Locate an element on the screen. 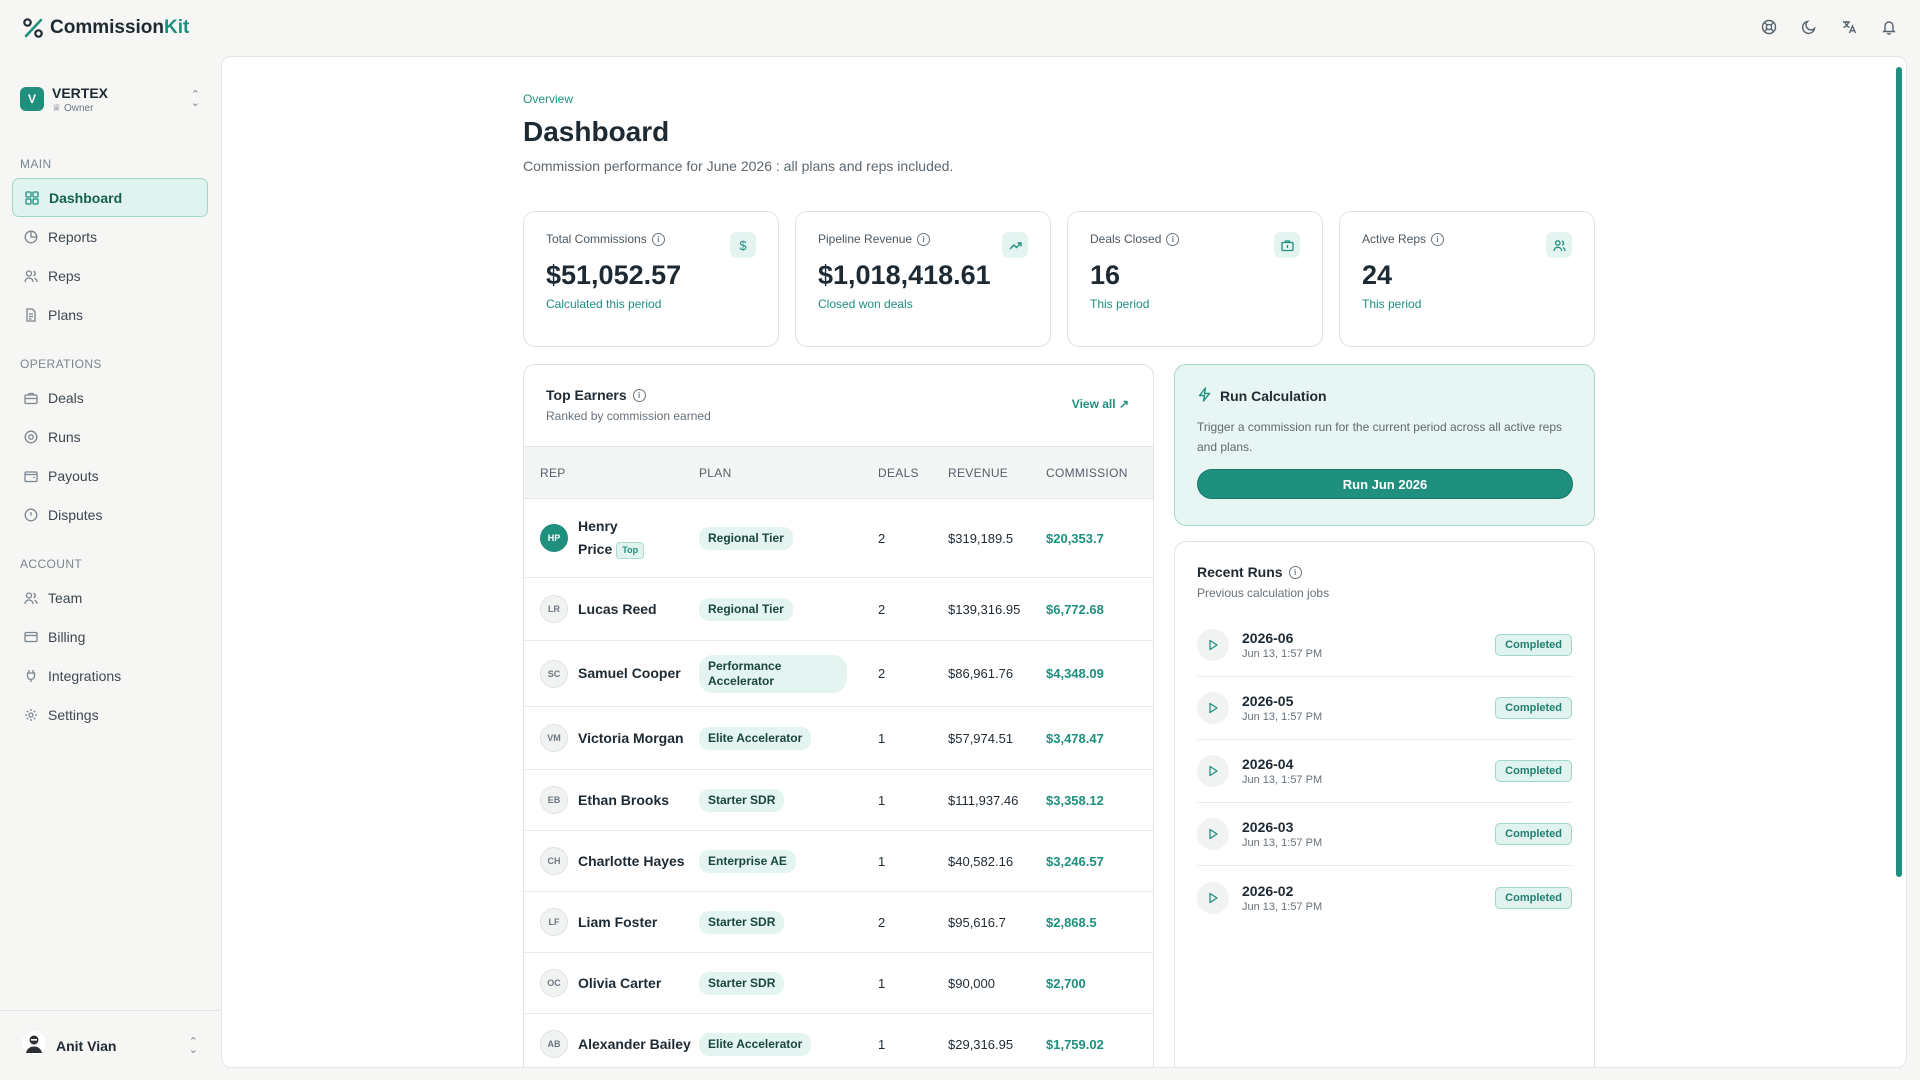 Image resolution: width=1920 pixels, height=1080 pixels. sidebar-item-payouts: Payouts is located at coordinates (110, 475).